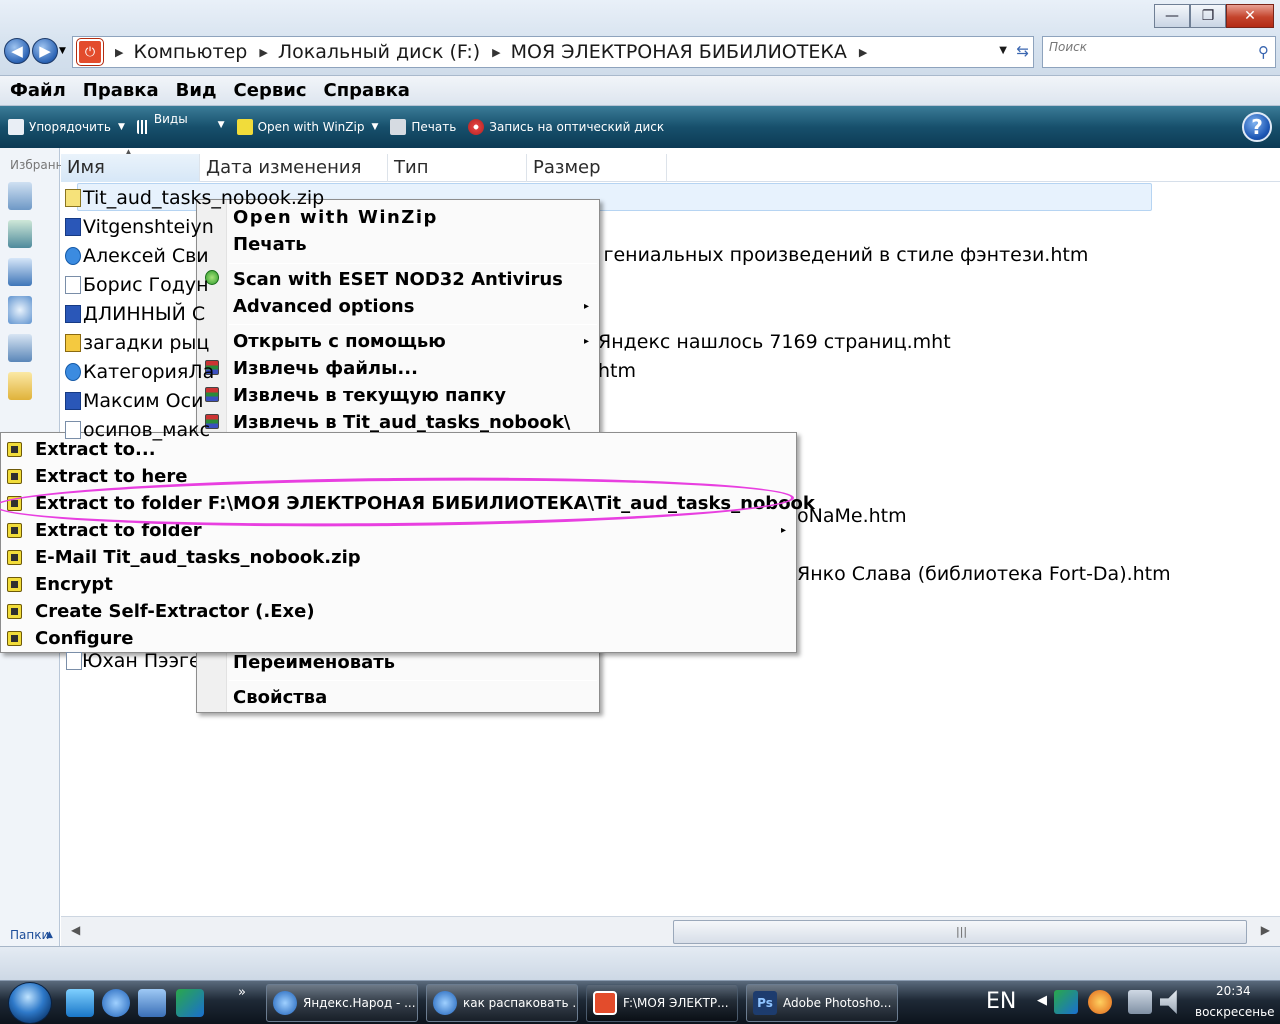 This screenshot has width=1280, height=1024. What do you see at coordinates (1140, 1002) in the screenshot?
I see `network-status-icon` at bounding box center [1140, 1002].